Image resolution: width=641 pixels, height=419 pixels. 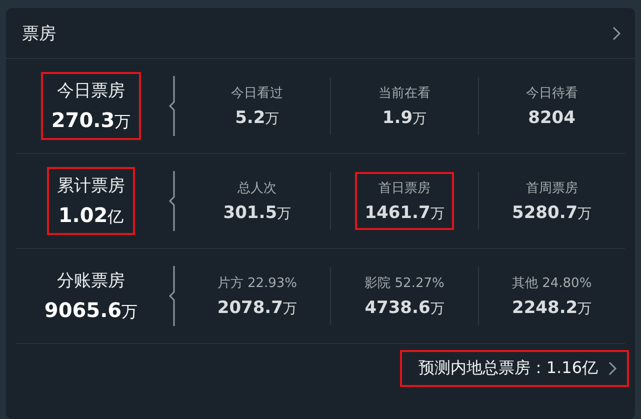 What do you see at coordinates (39, 33) in the screenshot?
I see `card-title: 票房` at bounding box center [39, 33].